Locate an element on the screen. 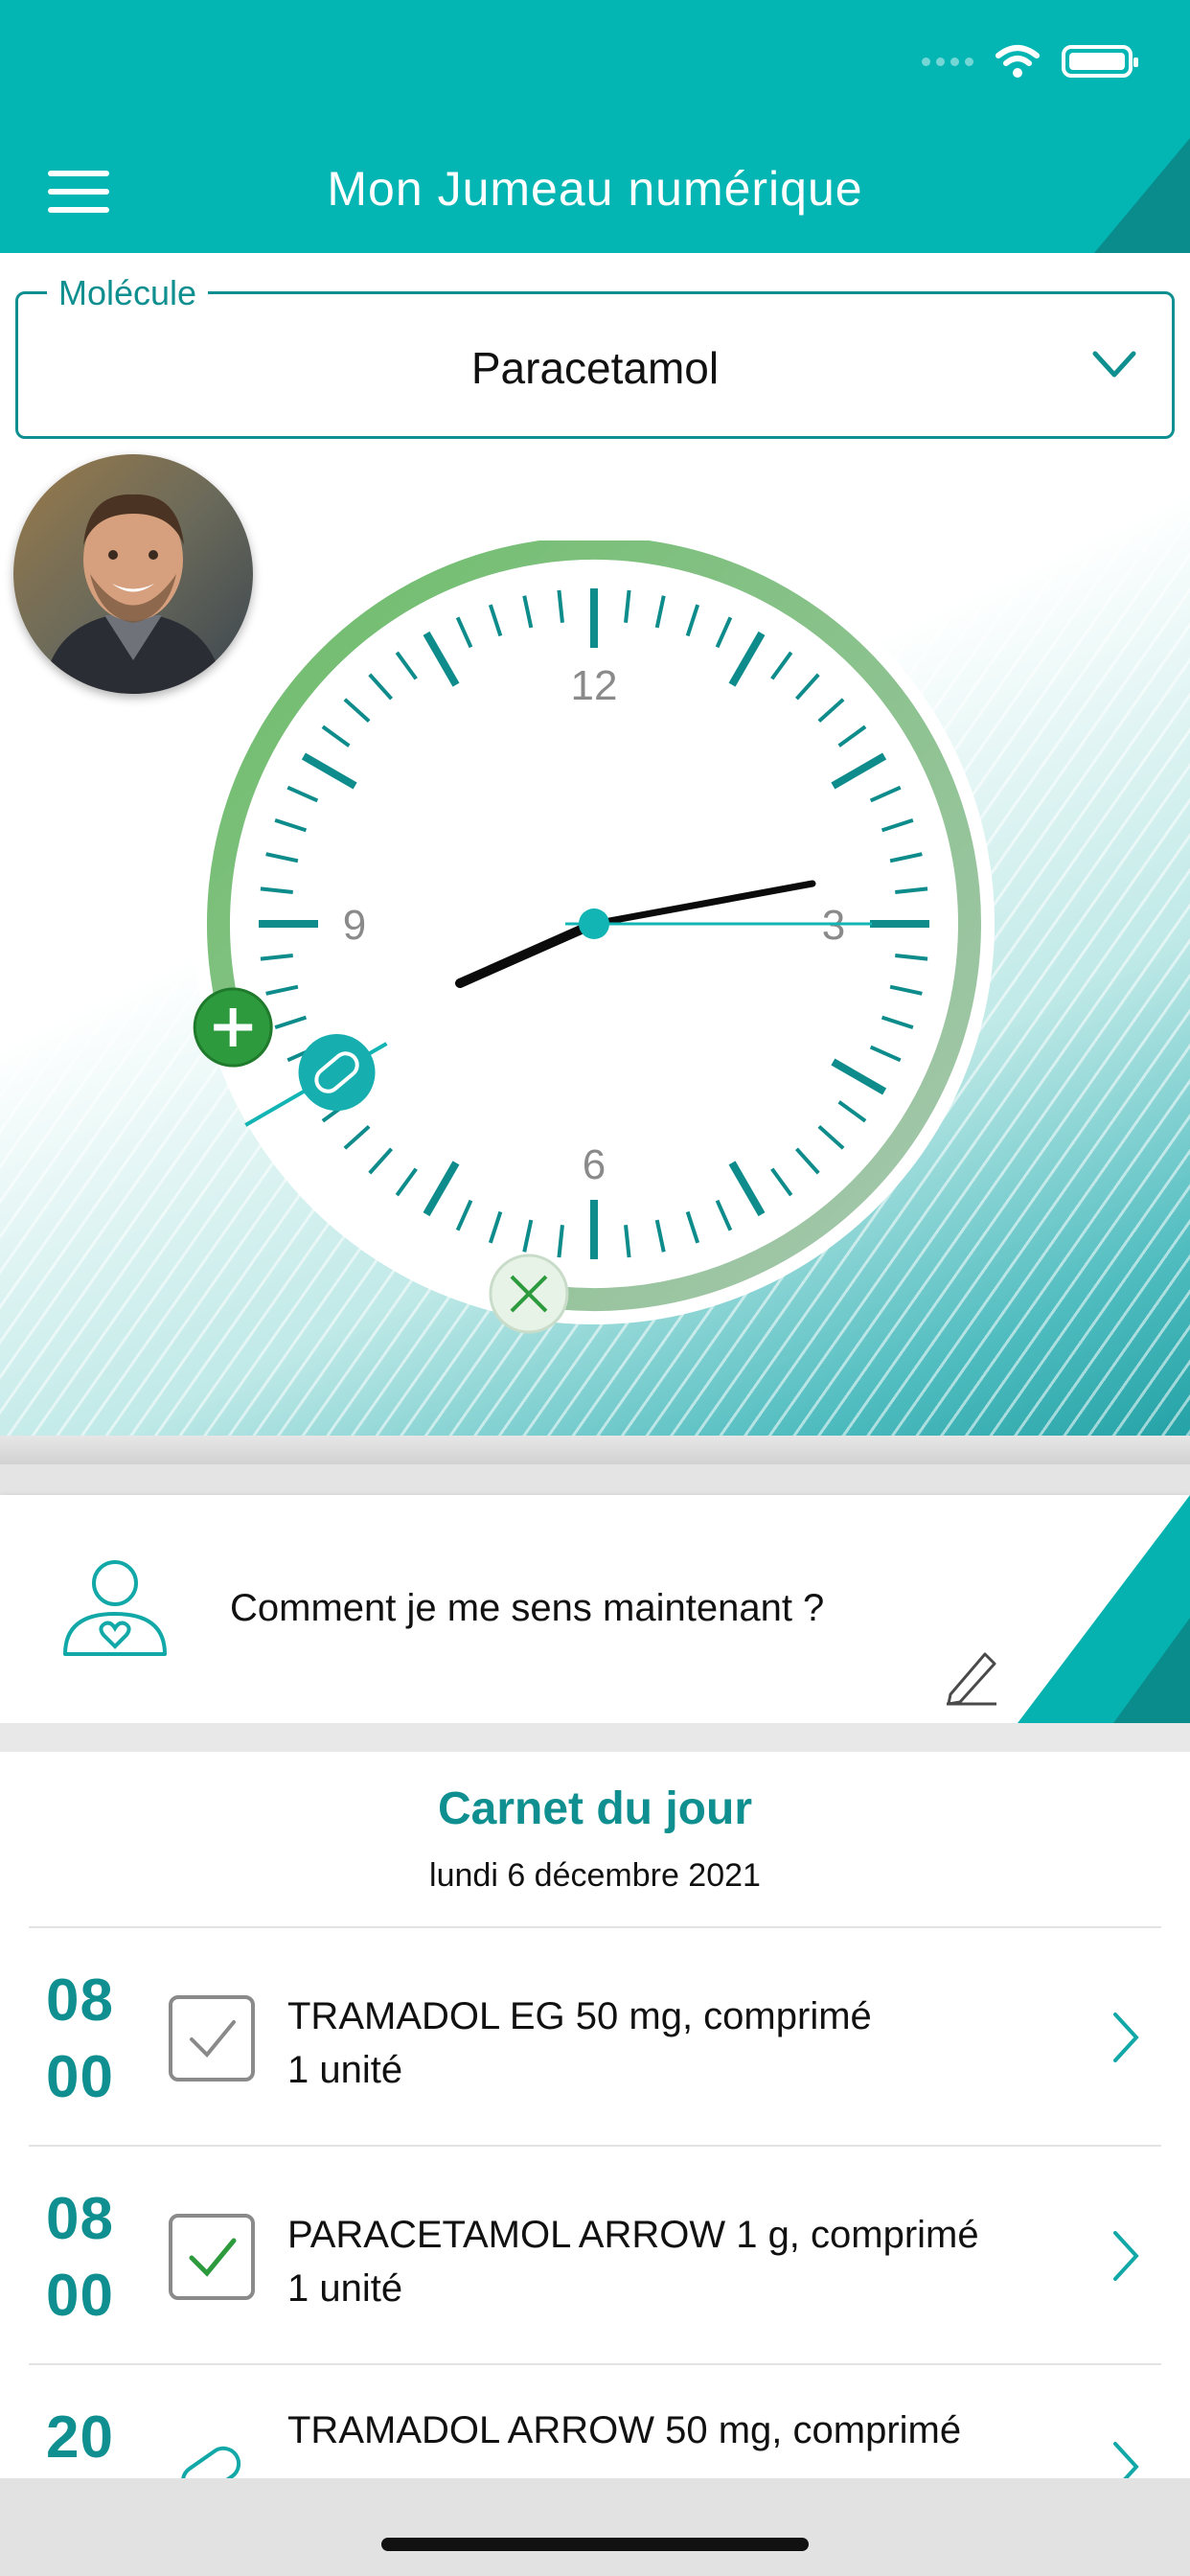 Image resolution: width=1190 pixels, height=2576 pixels. battery-icon is located at coordinates (1100, 62).